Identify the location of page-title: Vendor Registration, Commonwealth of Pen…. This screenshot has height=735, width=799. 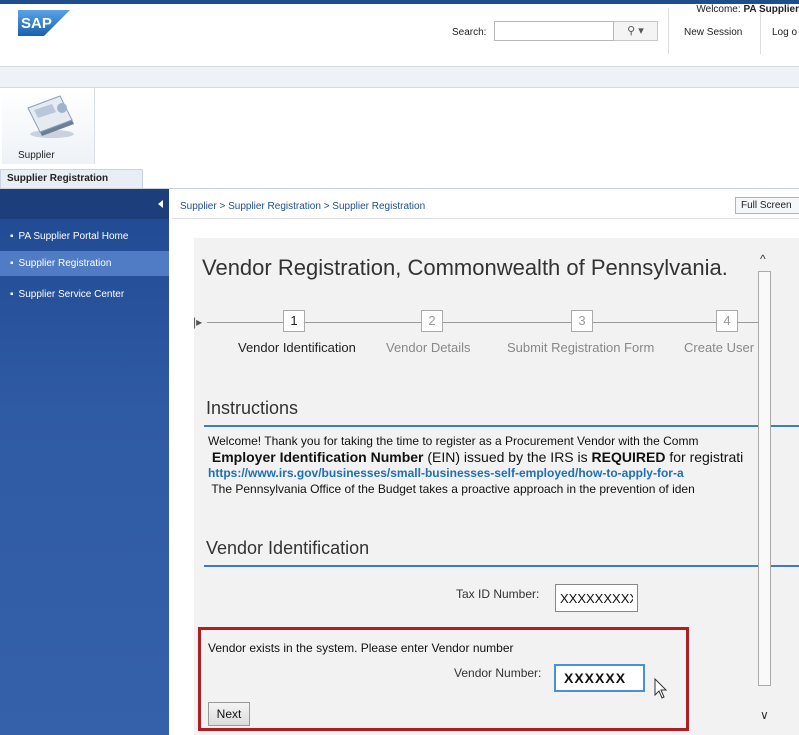
(465, 267).